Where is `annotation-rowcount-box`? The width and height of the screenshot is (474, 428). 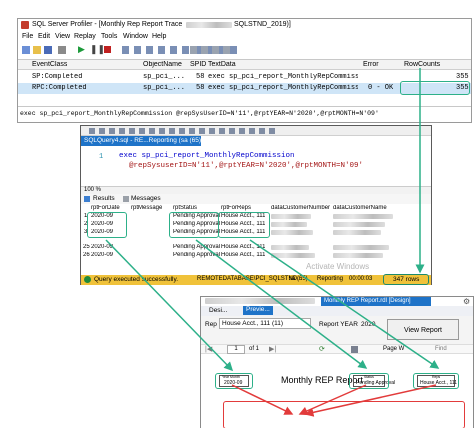
annotation-rowcount-box is located at coordinates (435, 88).